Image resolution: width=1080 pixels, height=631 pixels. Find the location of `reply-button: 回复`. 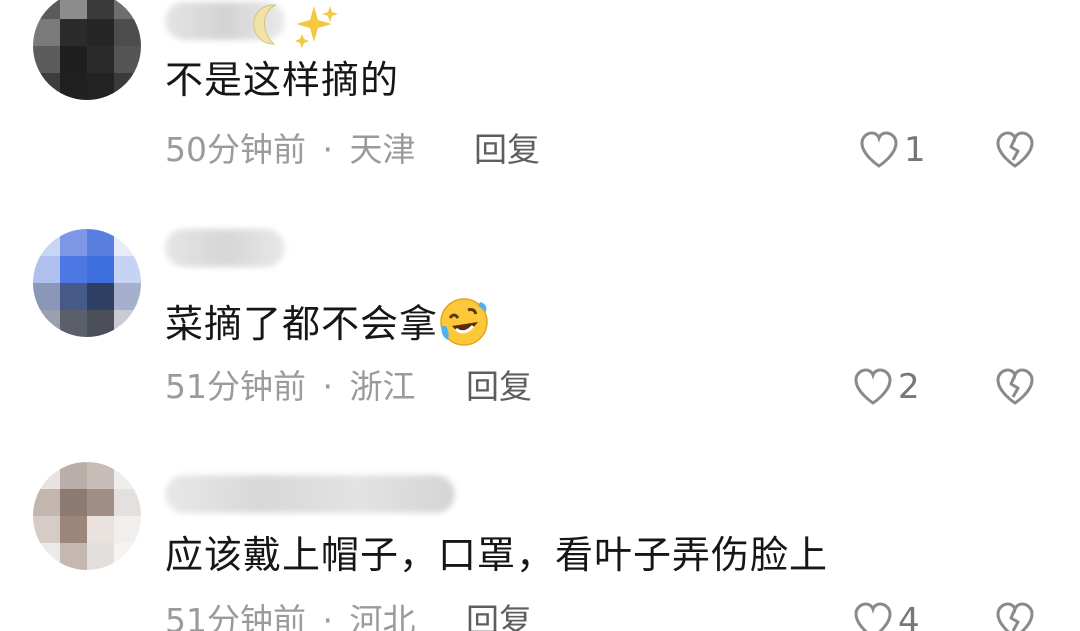

reply-button: 回复 is located at coordinates (499, 616).